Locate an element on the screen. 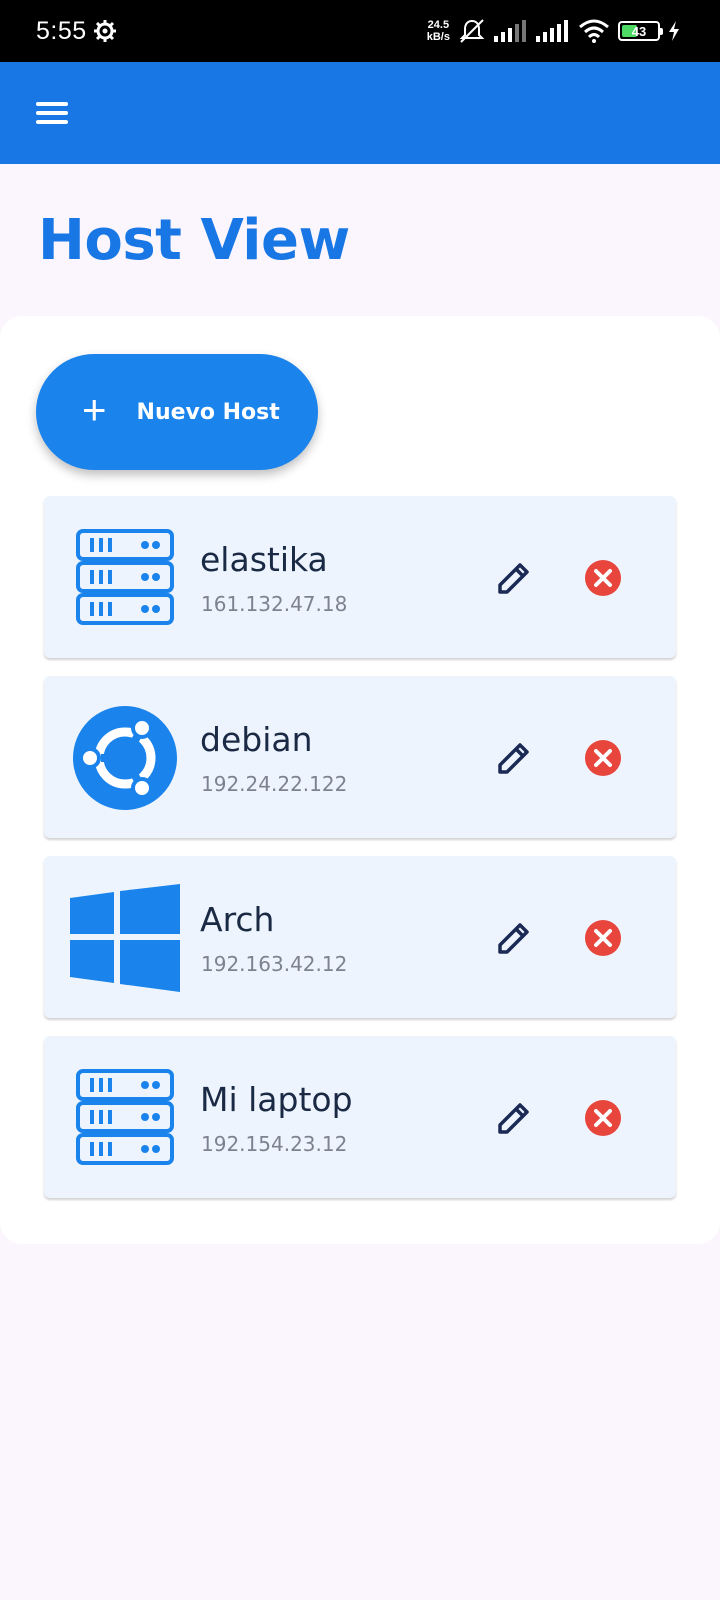  add-host-label: Nuevo Host is located at coordinates (208, 412).